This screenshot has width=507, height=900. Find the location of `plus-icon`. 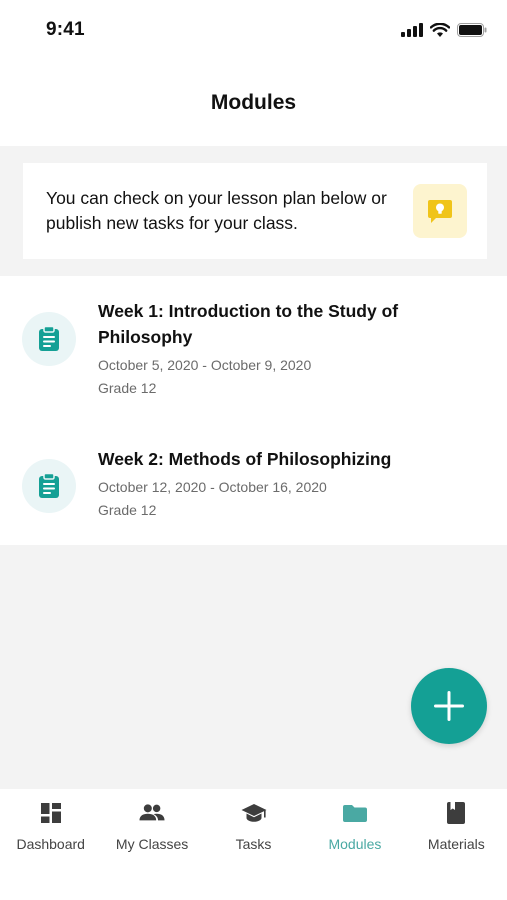

plus-icon is located at coordinates (449, 706).